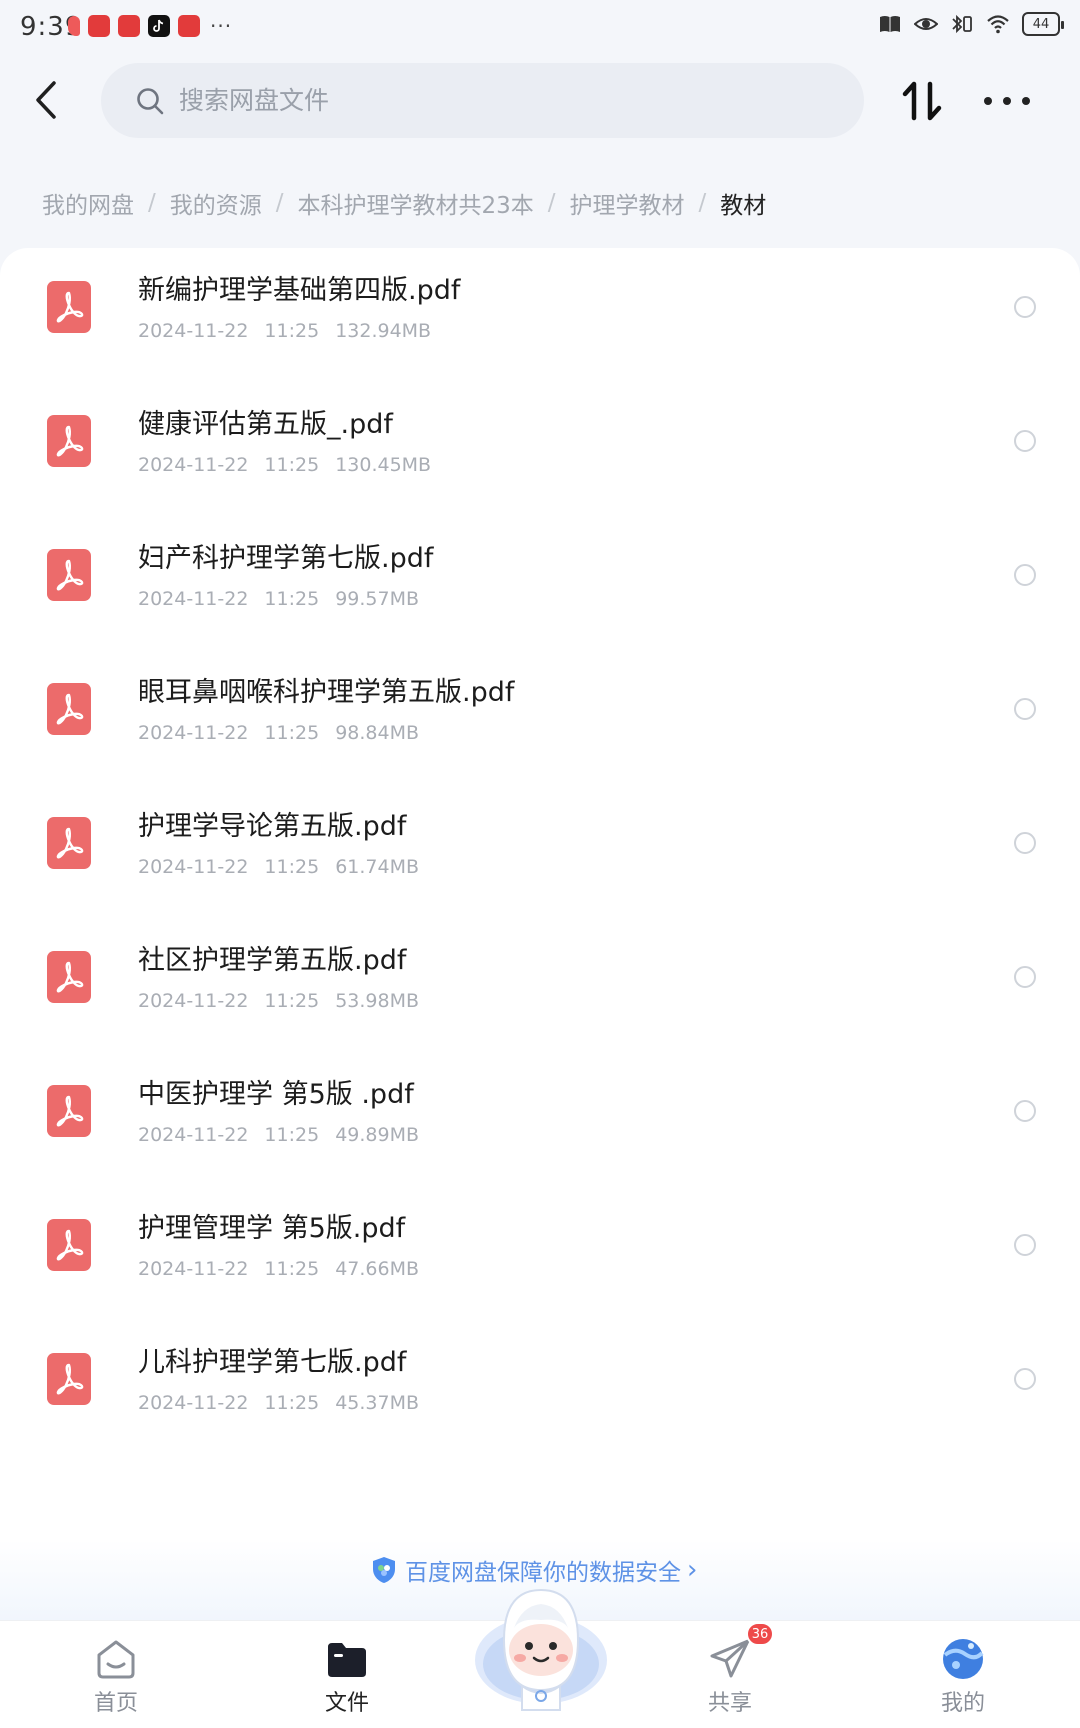  What do you see at coordinates (384, 1570) in the screenshot?
I see `shield-icon` at bounding box center [384, 1570].